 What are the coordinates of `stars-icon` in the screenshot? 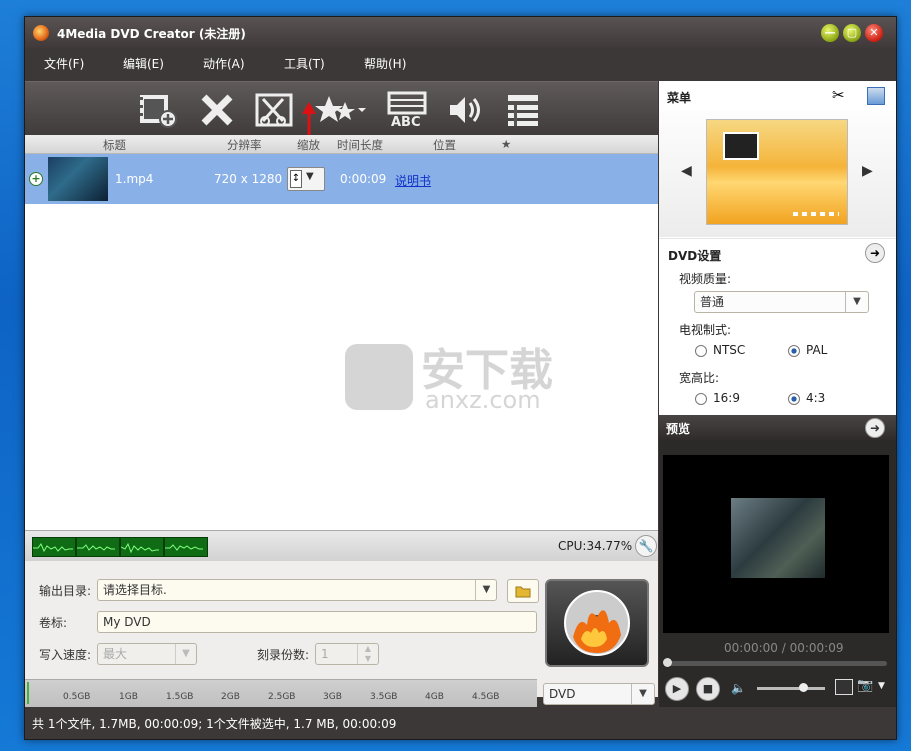 It's located at (340, 109).